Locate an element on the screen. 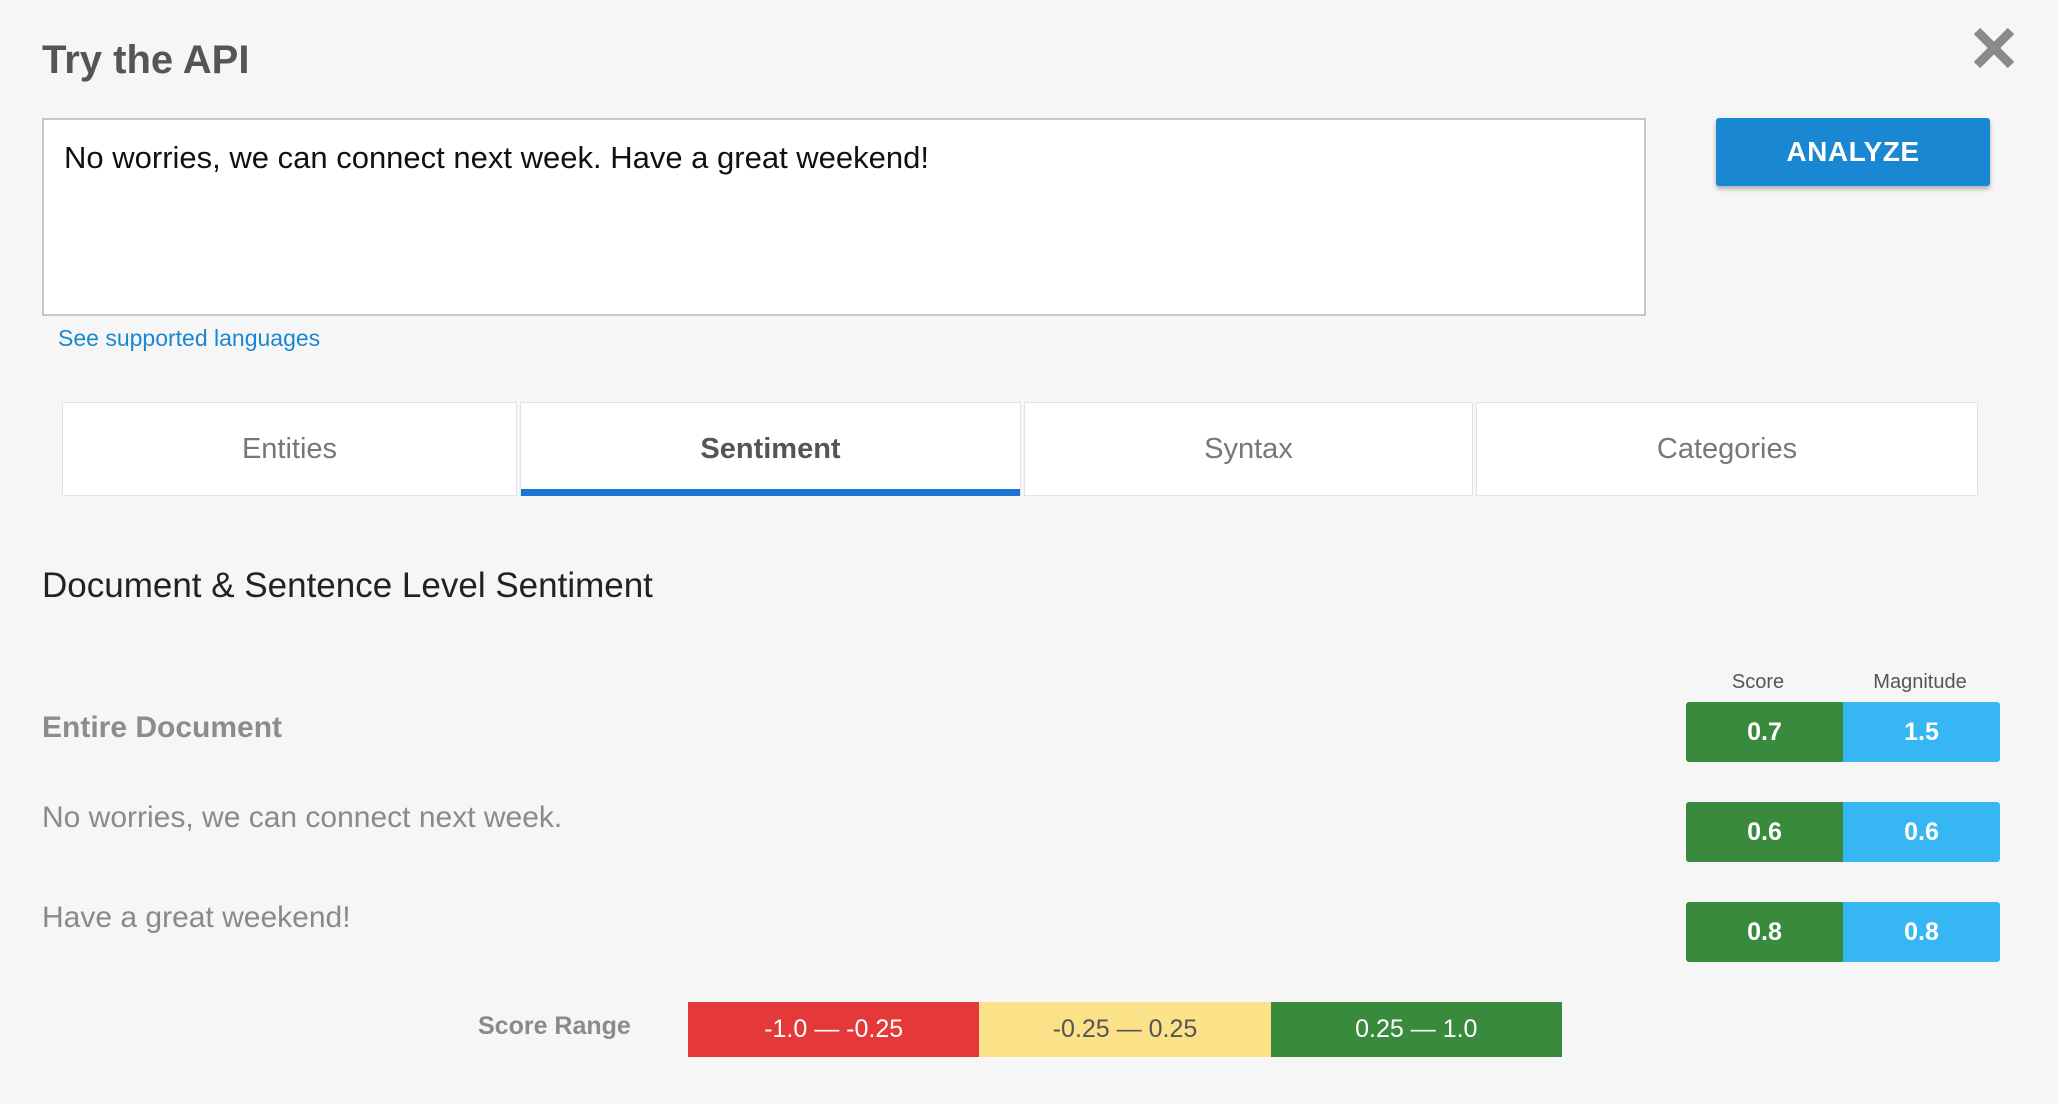  score-column-header: Score is located at coordinates (1758, 682).